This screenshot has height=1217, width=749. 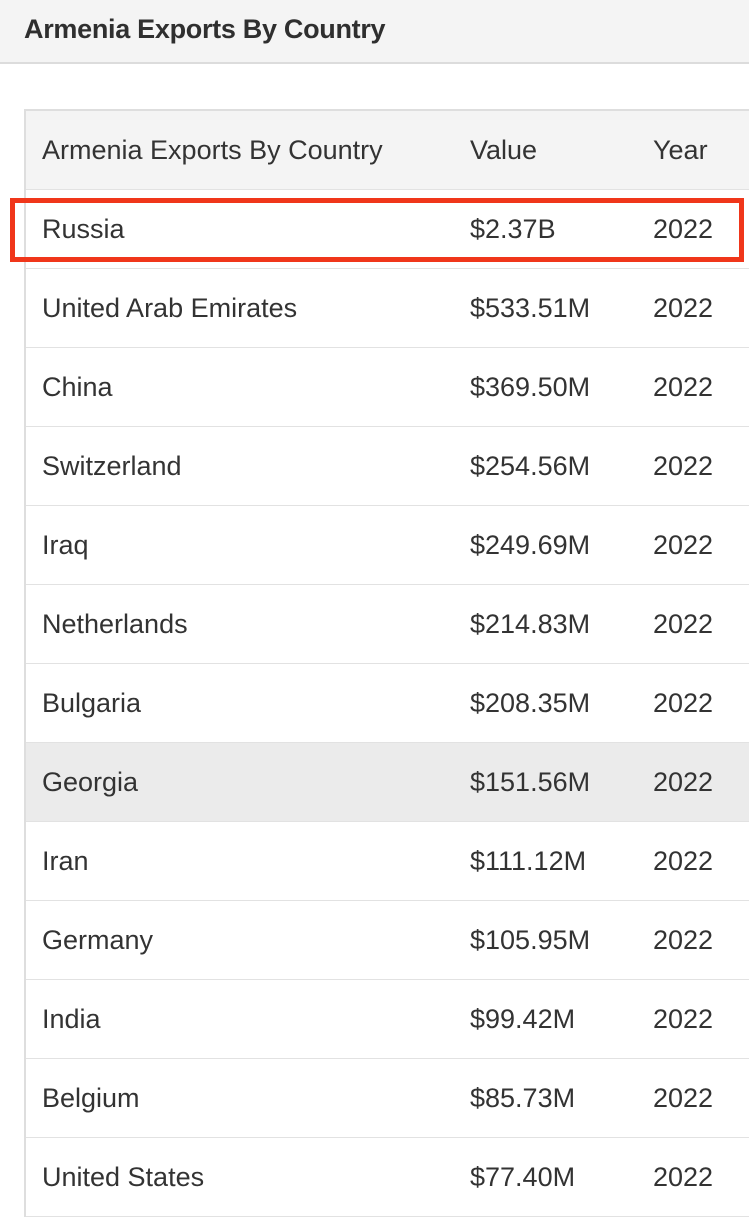 What do you see at coordinates (248, 782) in the screenshot?
I see `country-cell: Georgia` at bounding box center [248, 782].